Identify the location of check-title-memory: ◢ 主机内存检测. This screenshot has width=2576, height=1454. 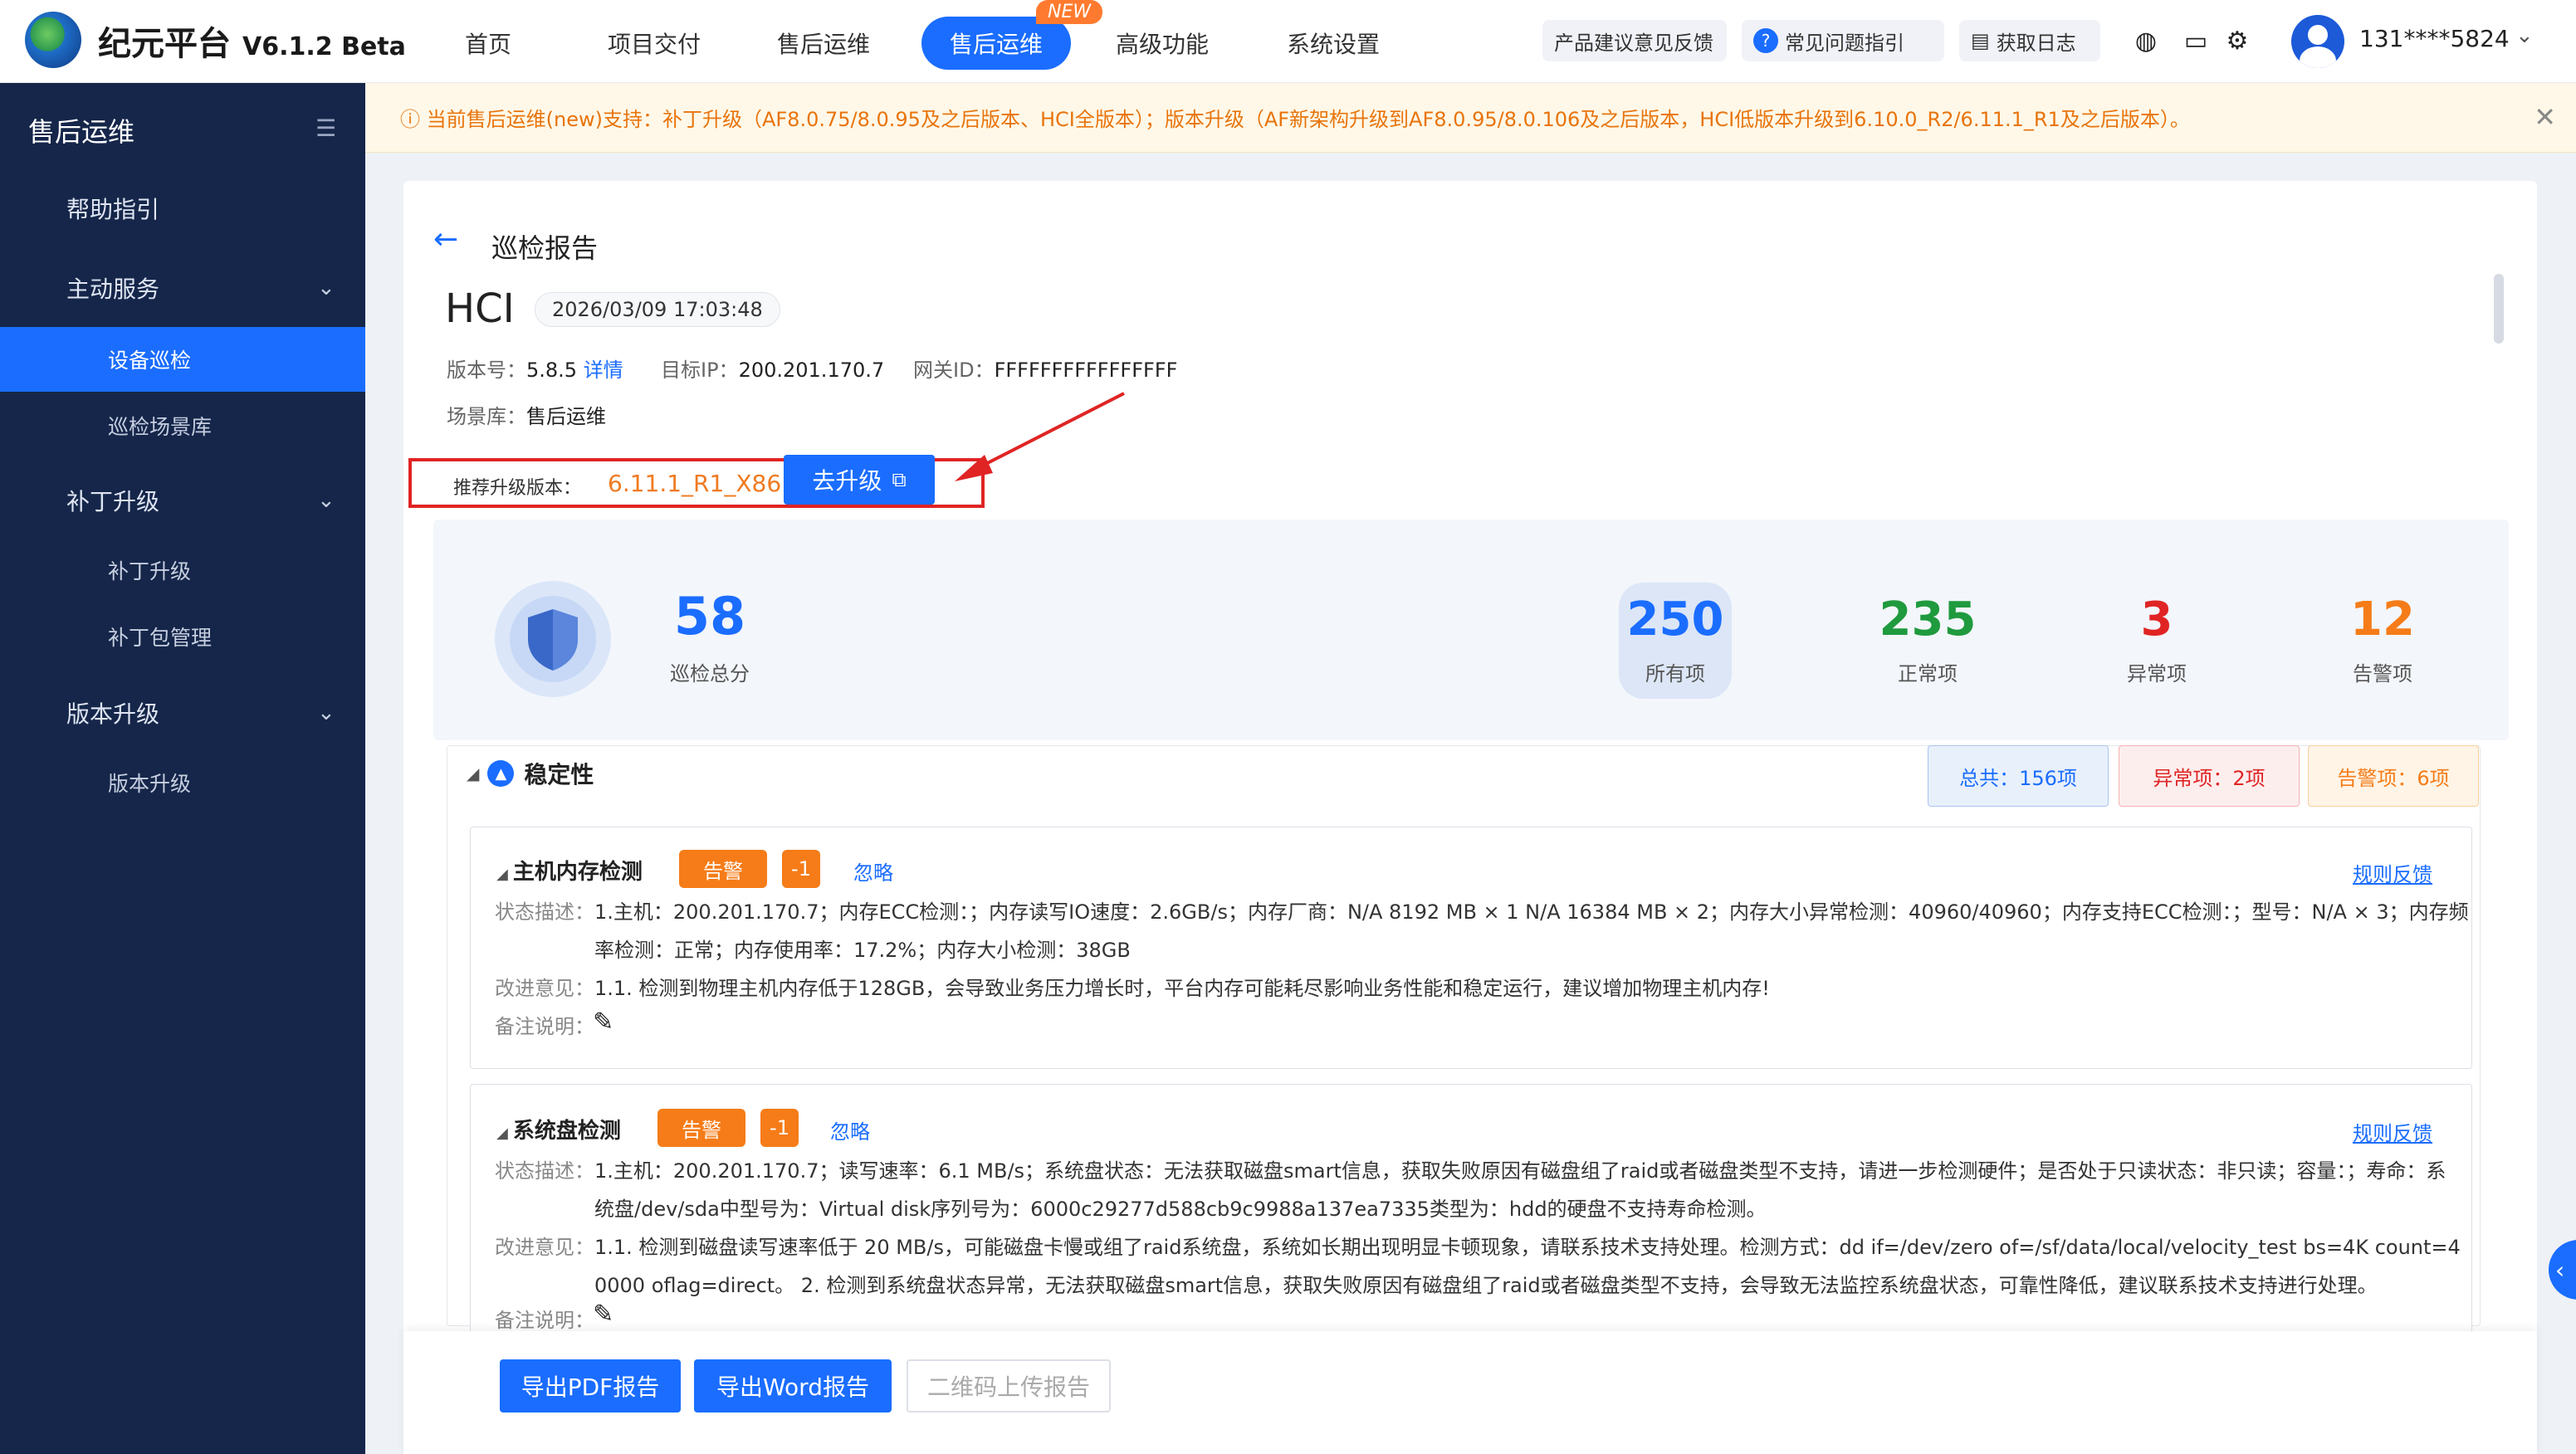
(569, 872).